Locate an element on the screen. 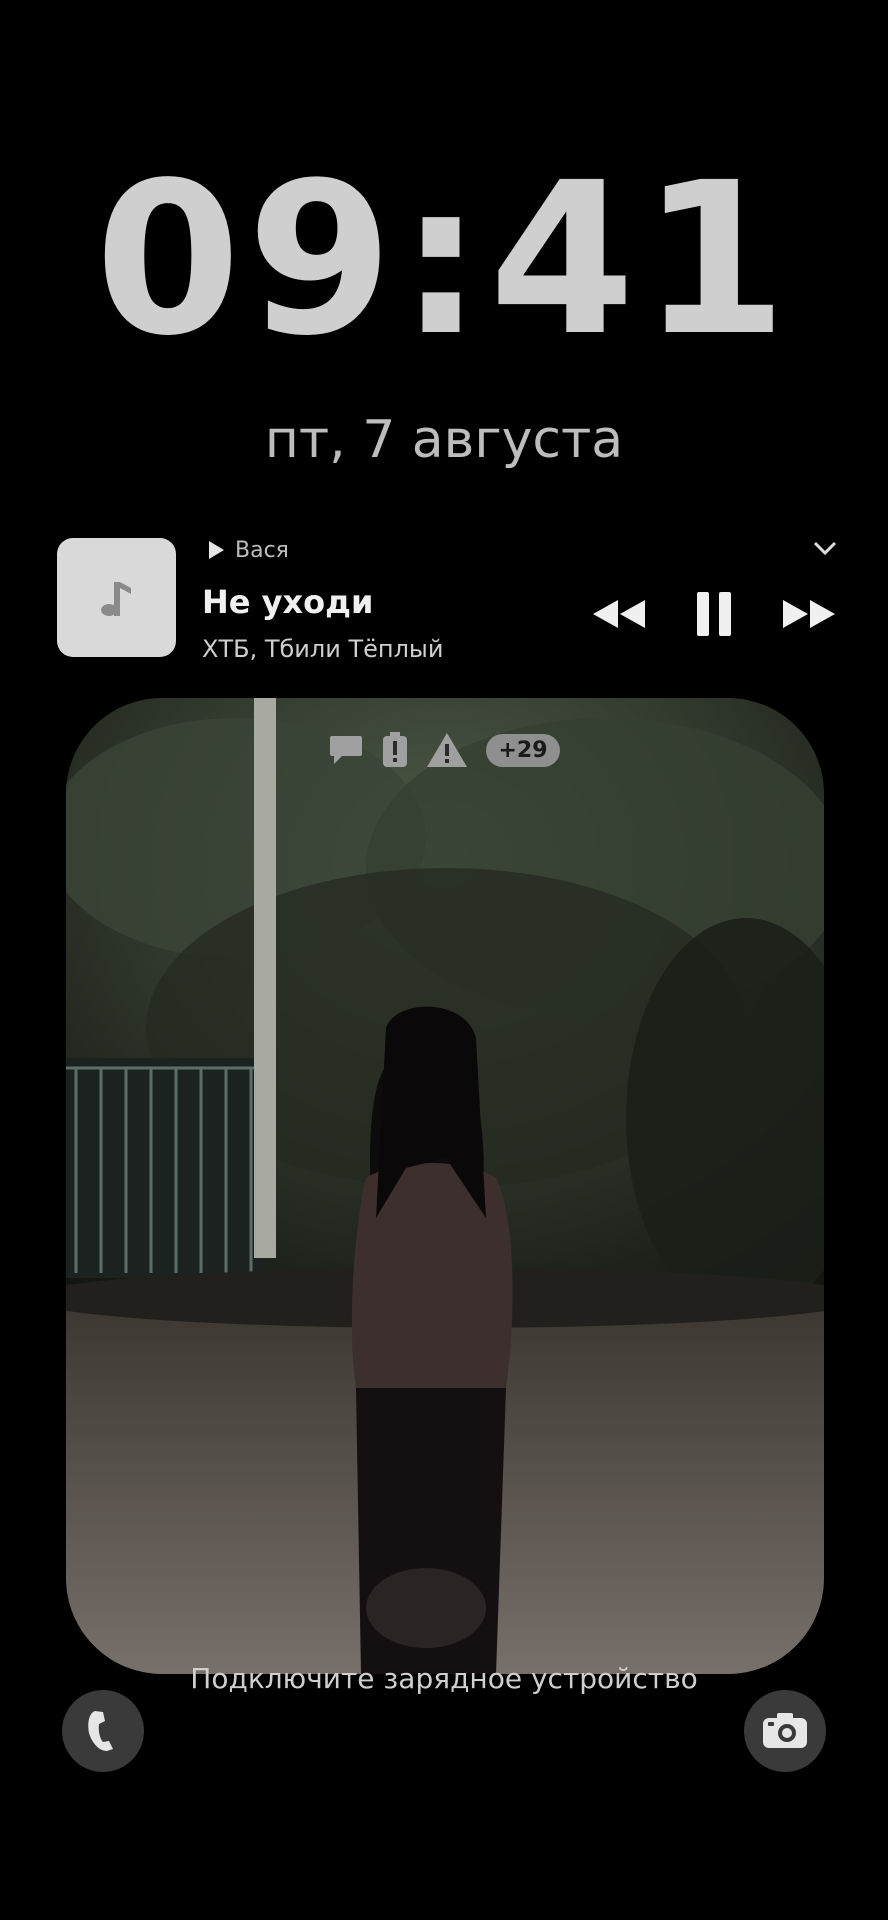 The width and height of the screenshot is (888, 1920). song-title: Не уходи is located at coordinates (288, 602).